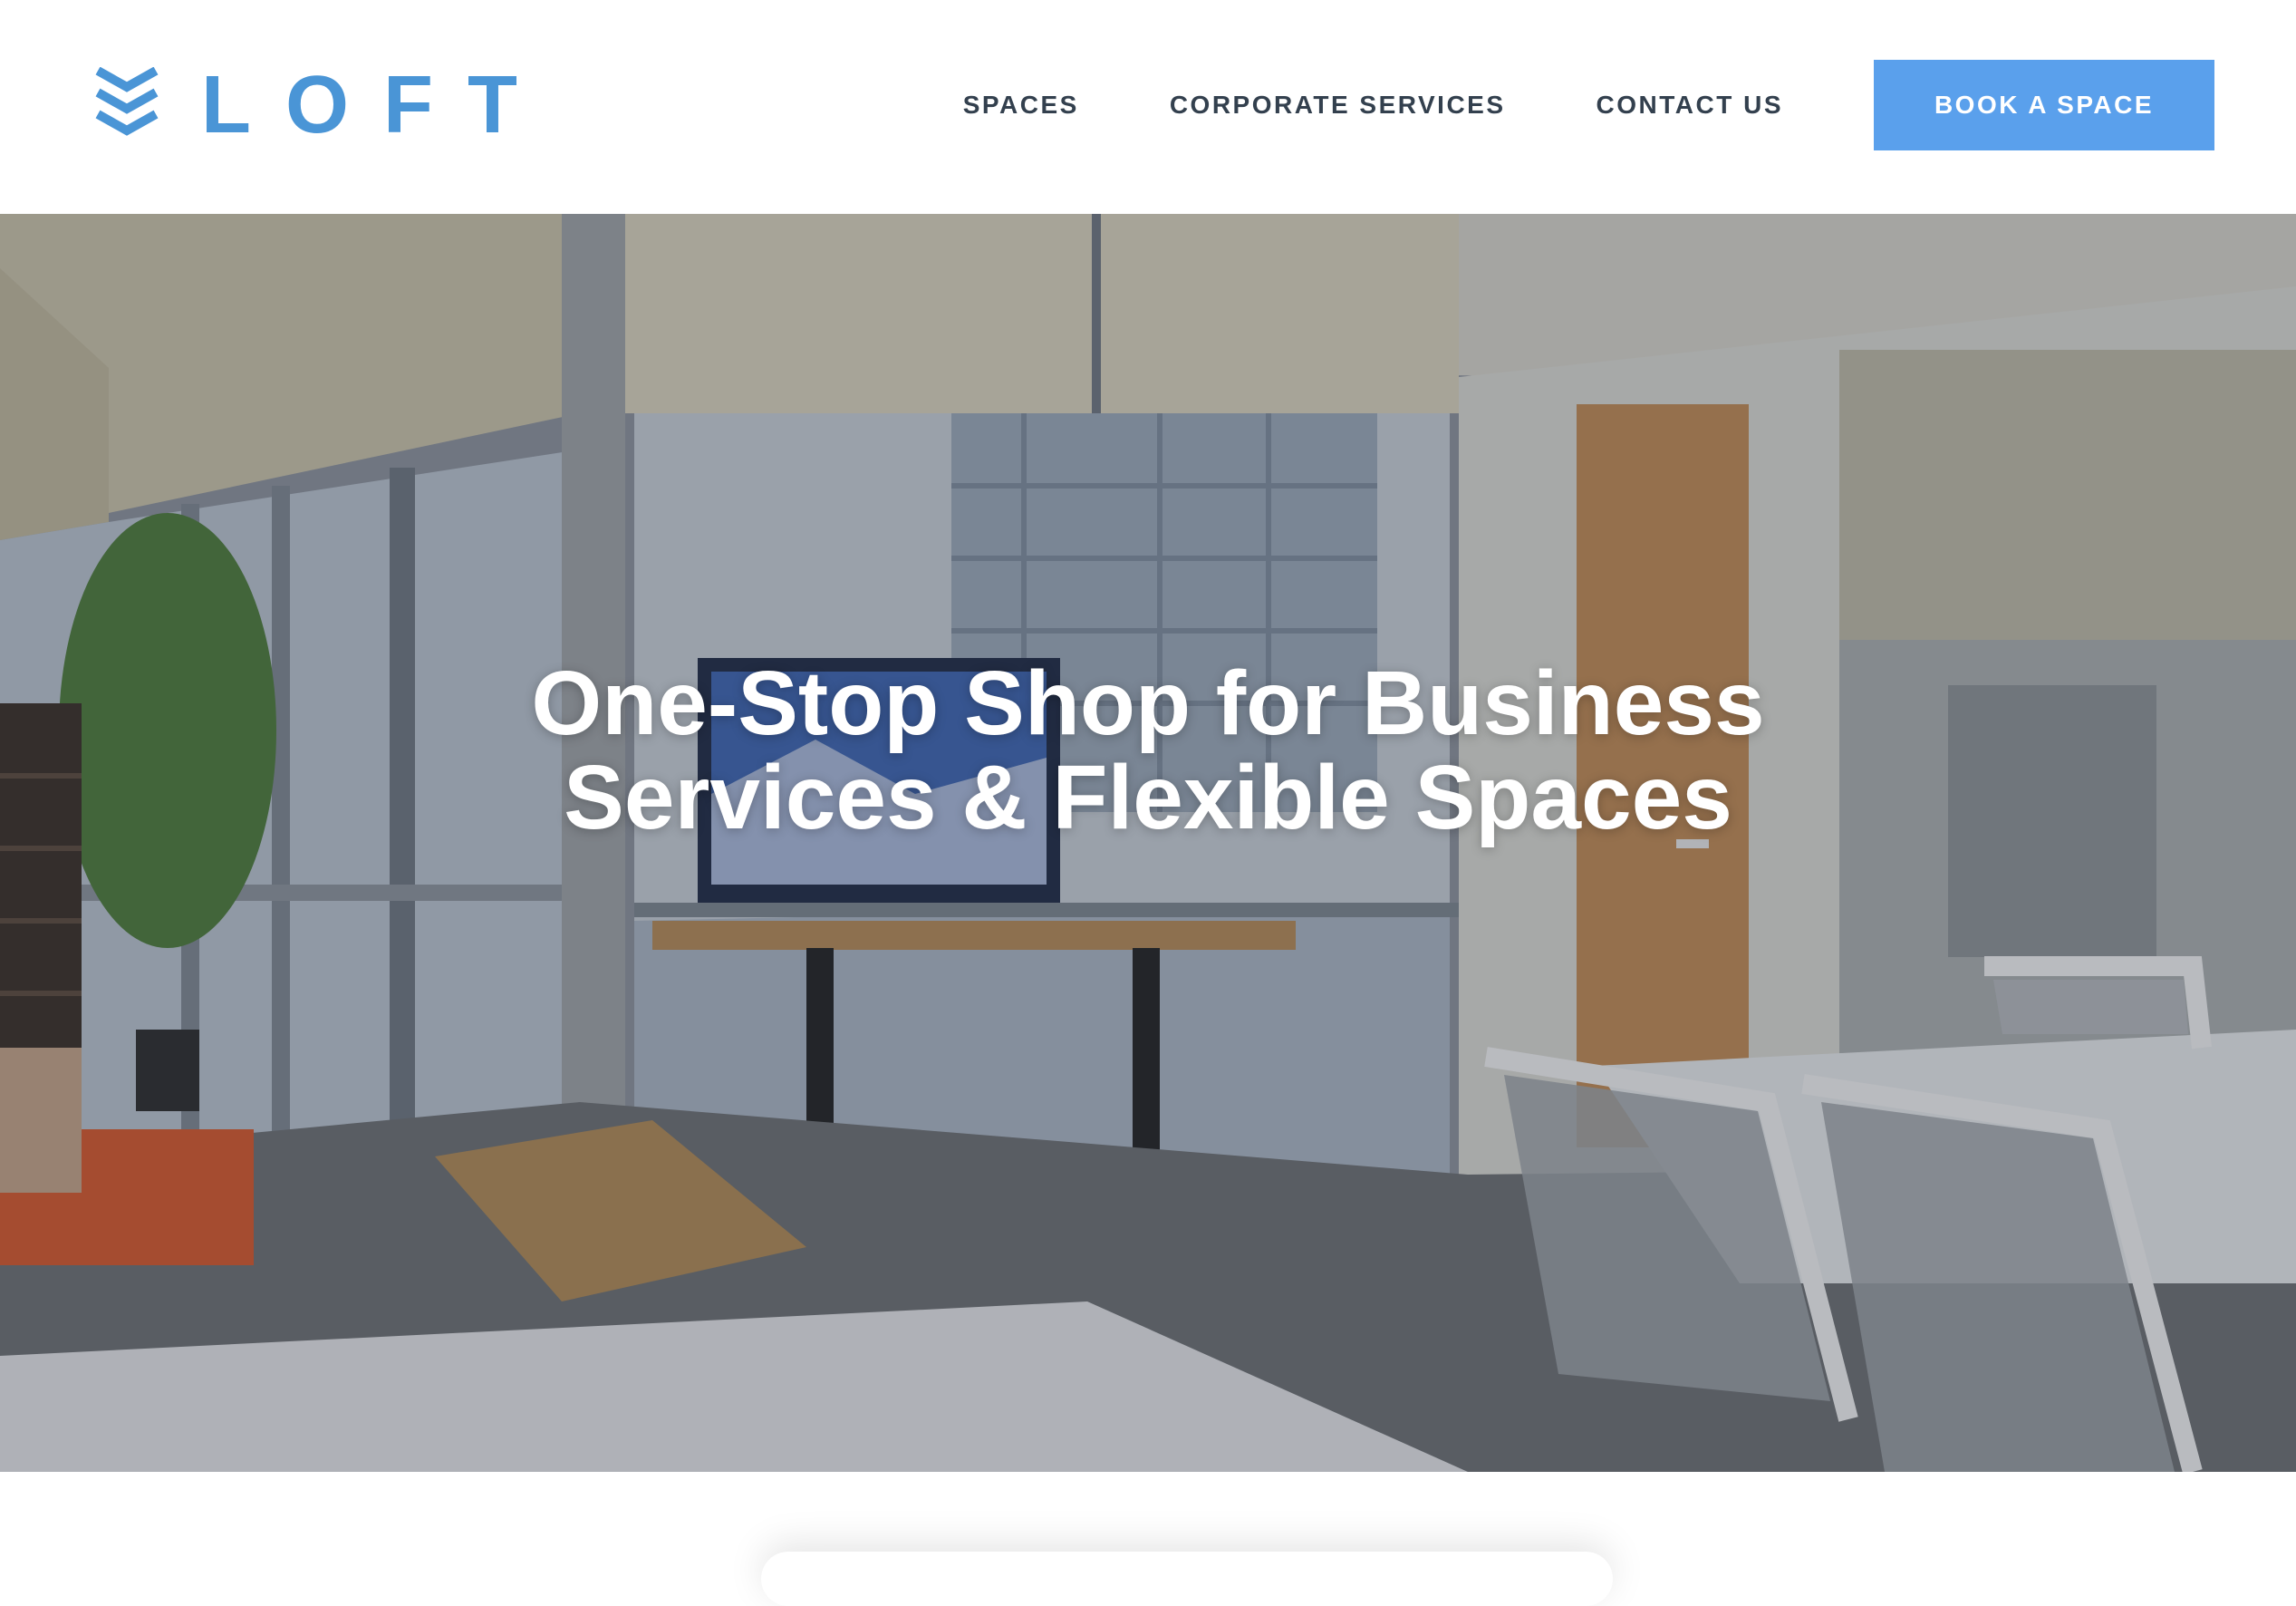  What do you see at coordinates (1338, 105) in the screenshot?
I see `nav-corporate-services-link: CORPORATE SERVICES` at bounding box center [1338, 105].